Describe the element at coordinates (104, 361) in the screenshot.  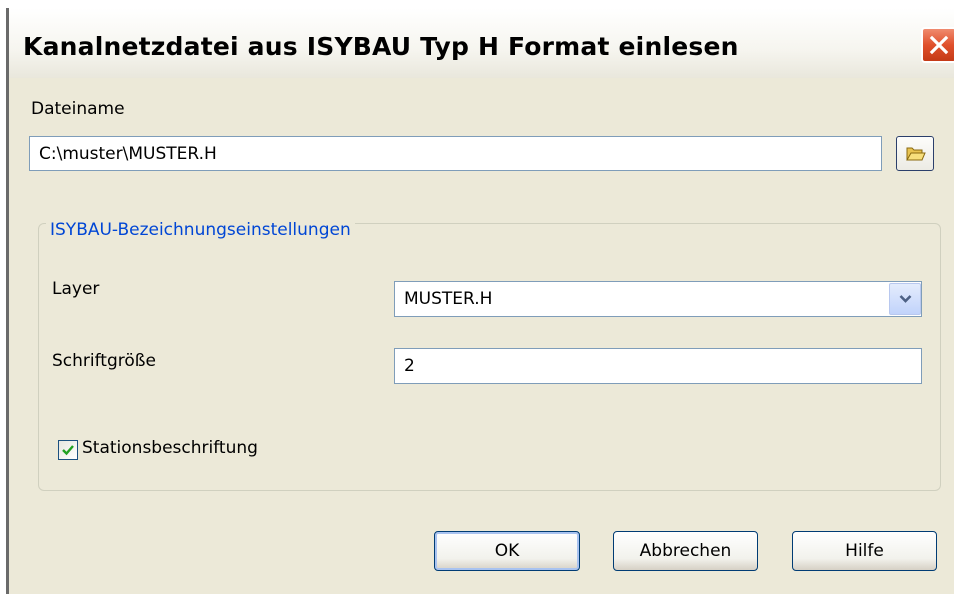
I see `font-size-label: Schriftgröße` at that location.